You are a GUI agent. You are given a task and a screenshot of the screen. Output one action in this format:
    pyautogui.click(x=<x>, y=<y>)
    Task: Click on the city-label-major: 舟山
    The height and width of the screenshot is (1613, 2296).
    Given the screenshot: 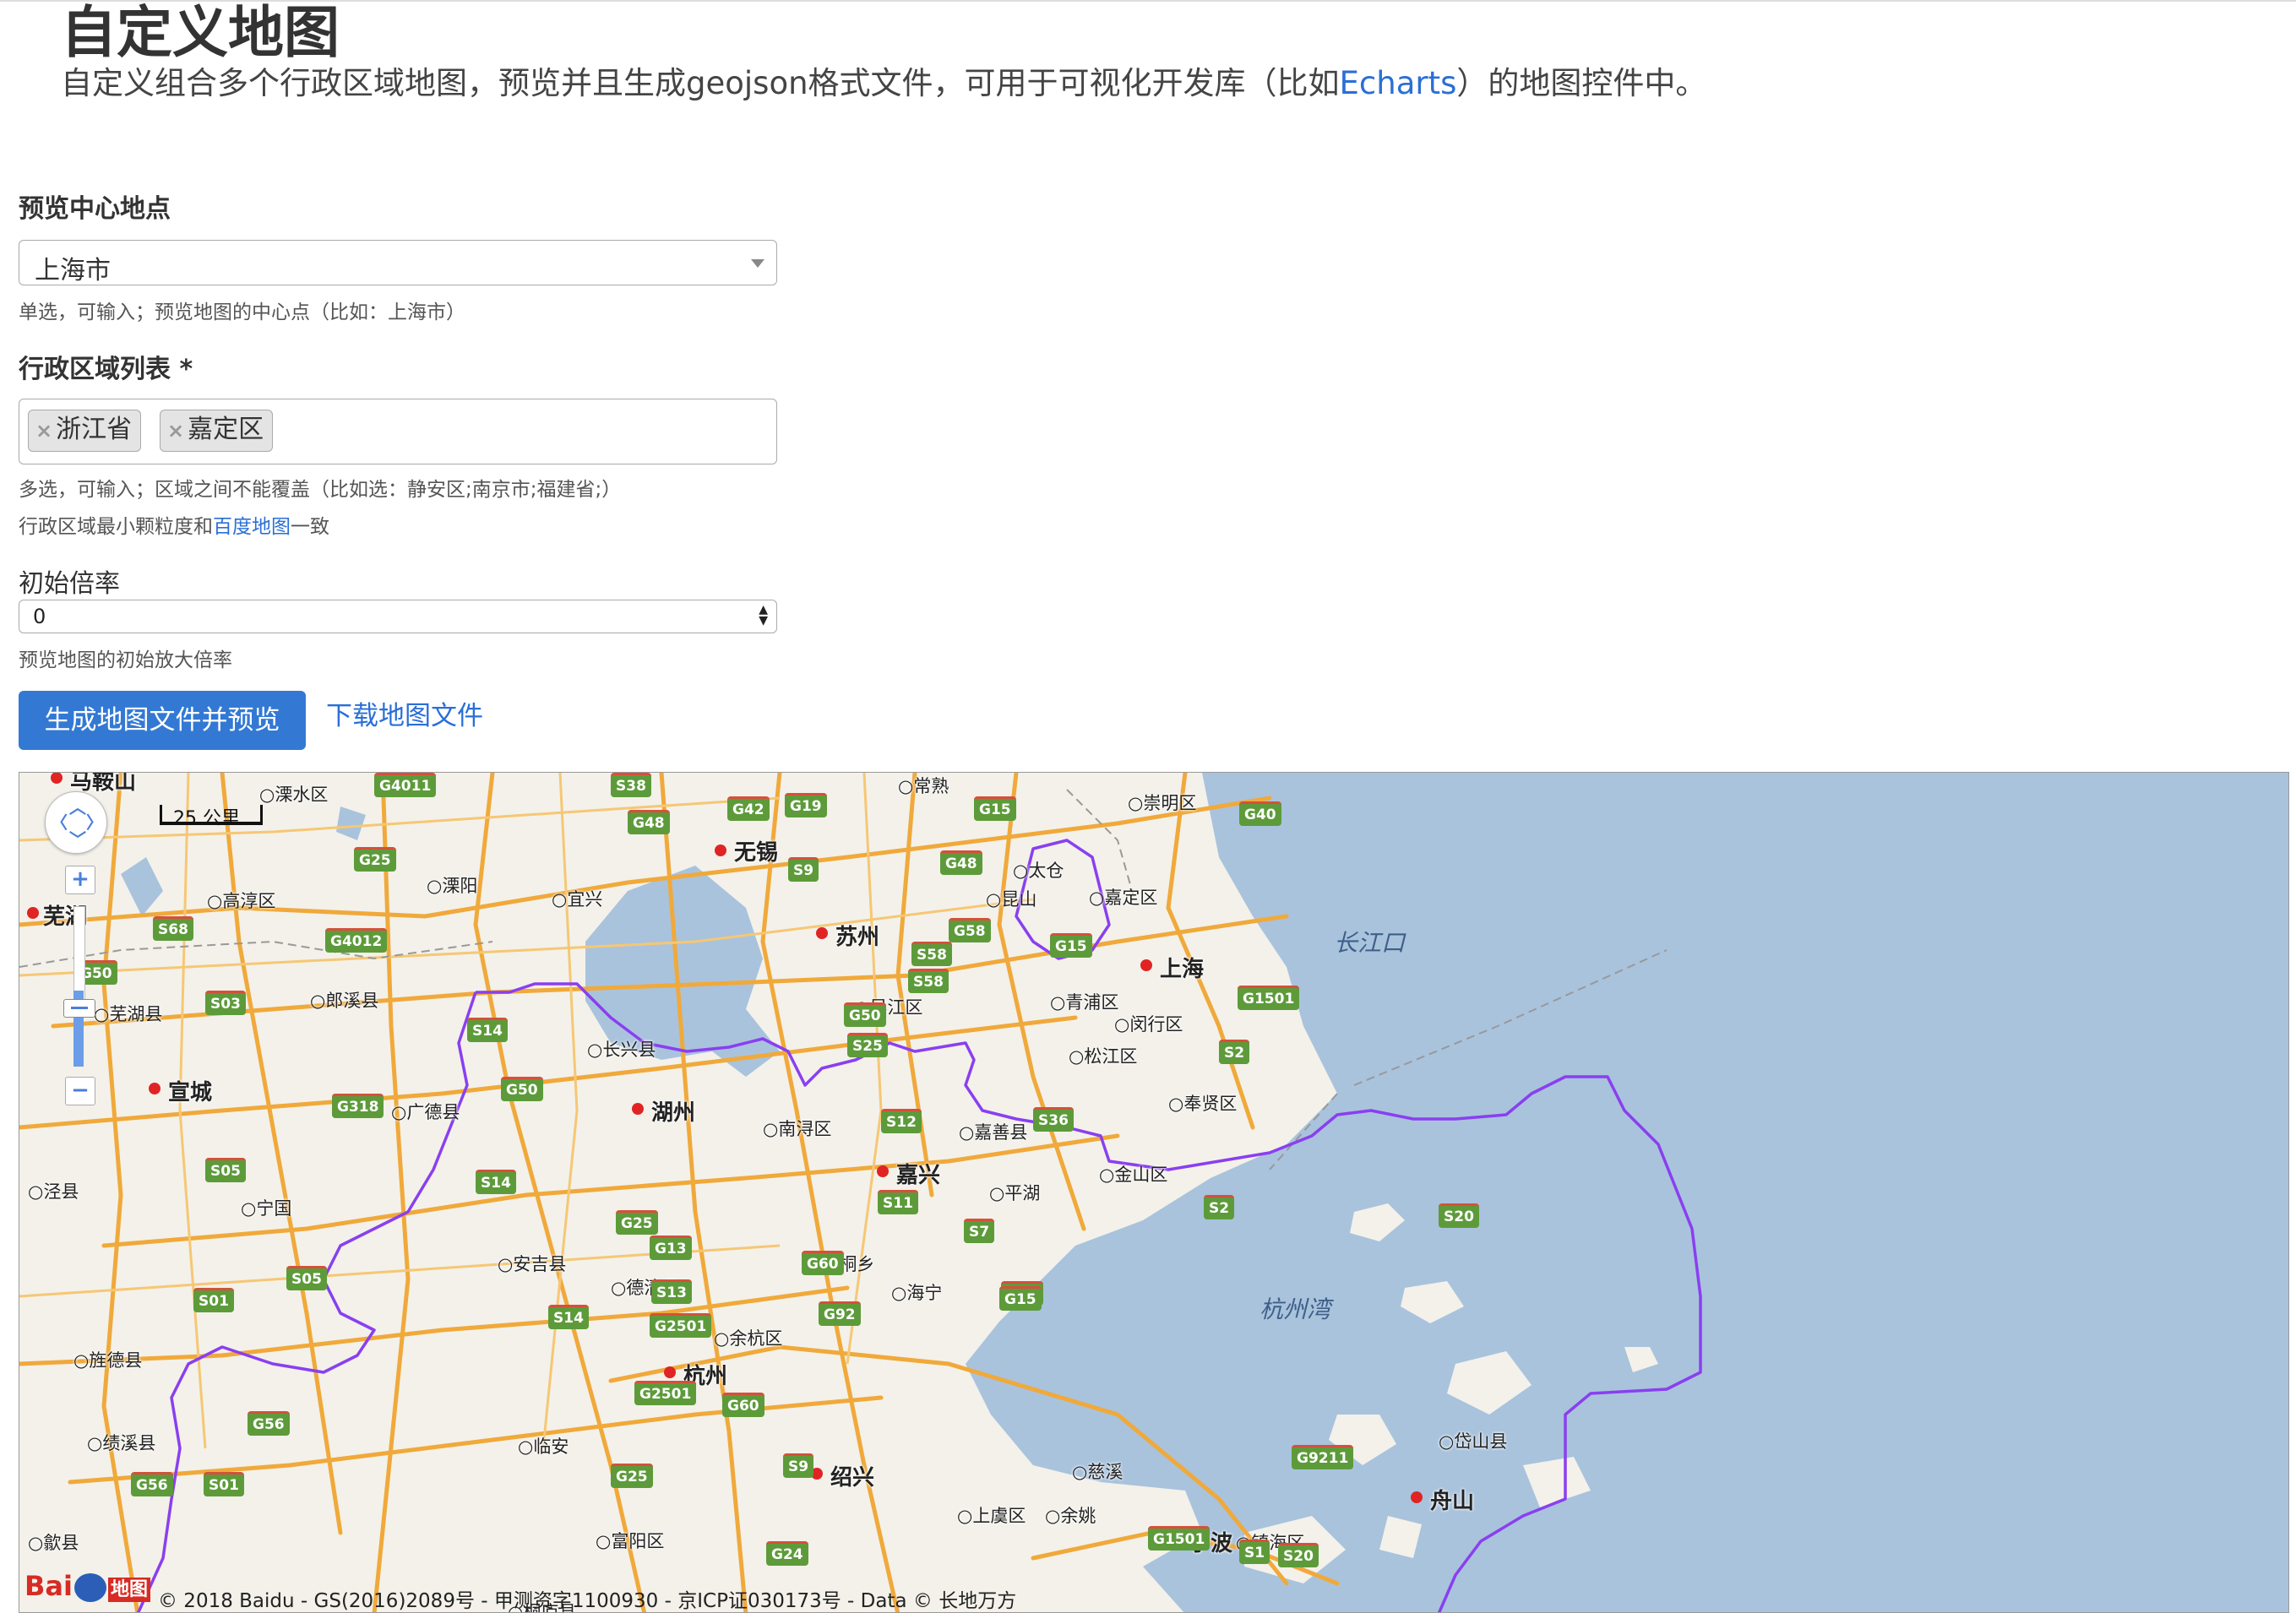 What is the action you would take?
    pyautogui.click(x=1452, y=1501)
    